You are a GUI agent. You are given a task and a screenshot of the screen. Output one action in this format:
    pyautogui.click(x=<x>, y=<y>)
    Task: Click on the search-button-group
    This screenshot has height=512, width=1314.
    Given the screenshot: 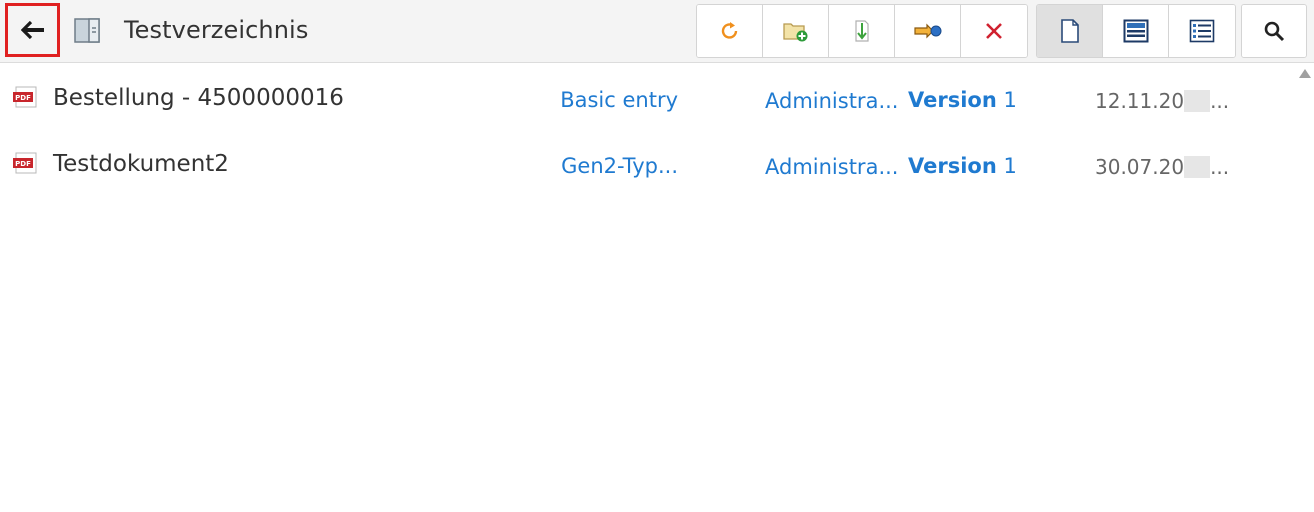 What is the action you would take?
    pyautogui.click(x=1274, y=31)
    